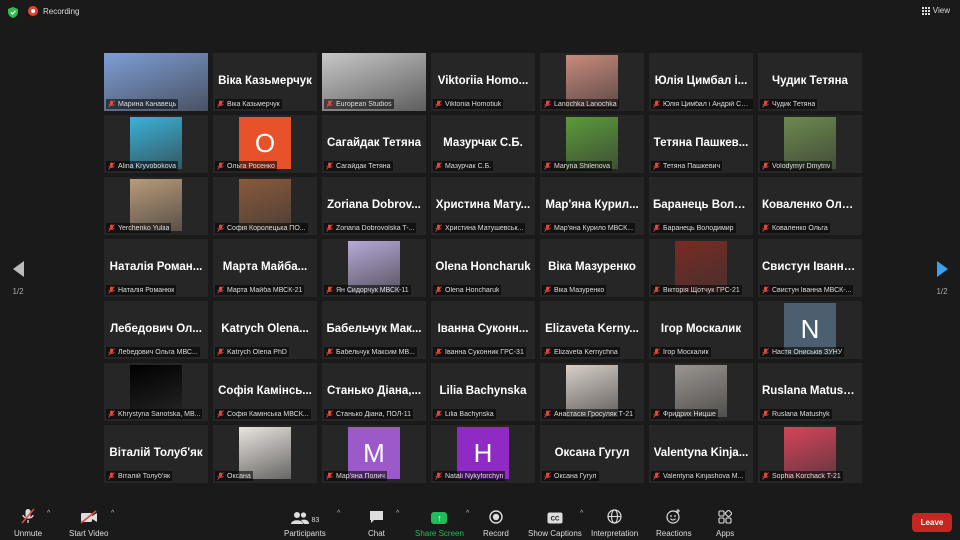 Image resolution: width=960 pixels, height=540 pixels. Describe the element at coordinates (701, 206) in the screenshot. I see `participant-tile: Баранець Воло... Баранець Володимир` at that location.